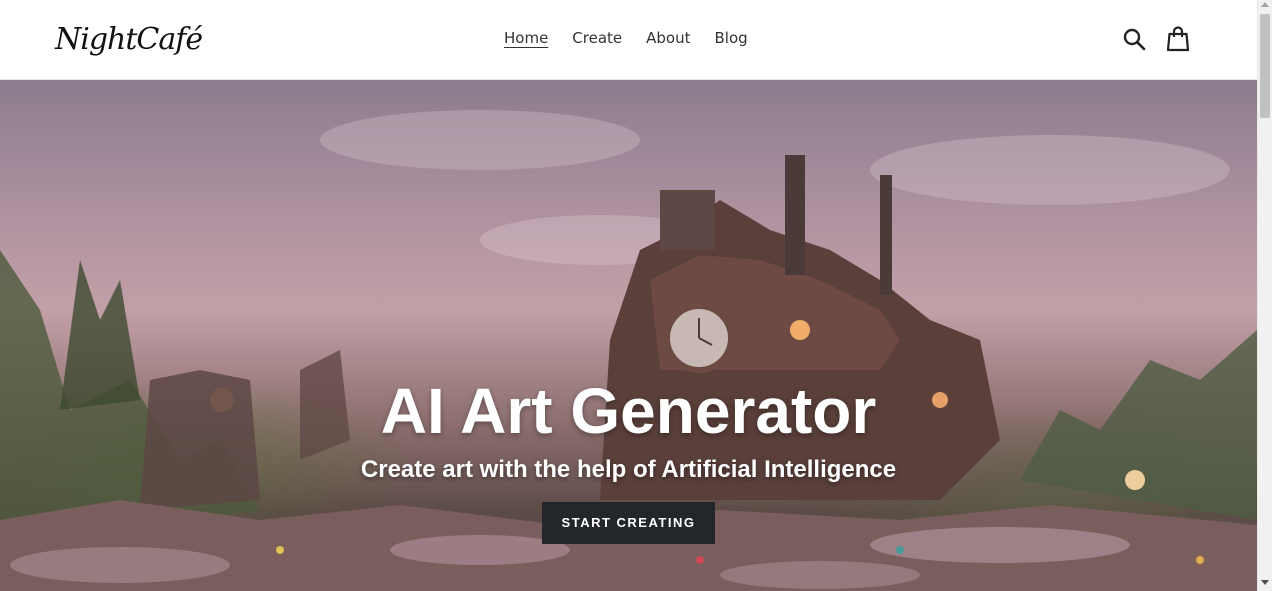  Describe the element at coordinates (526, 38) in the screenshot. I see `nav-link-home: Home` at that location.